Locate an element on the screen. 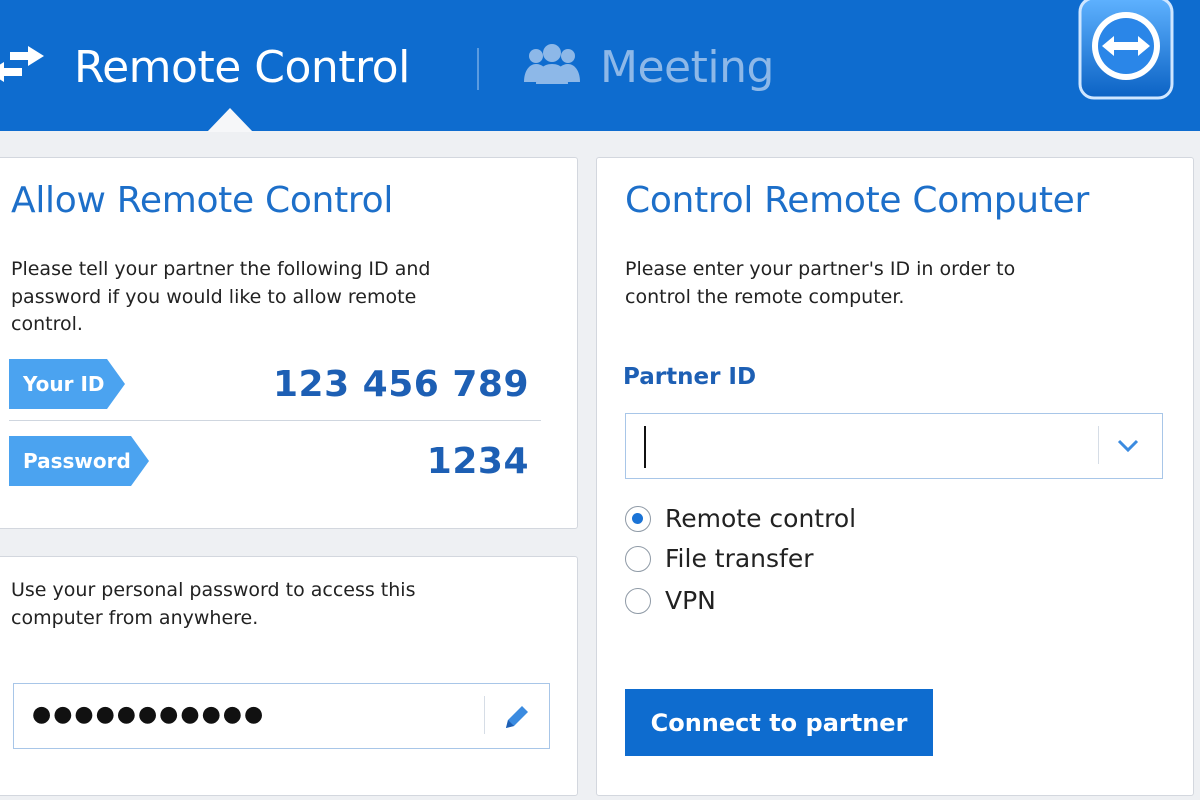  pencil-icon is located at coordinates (517, 719).